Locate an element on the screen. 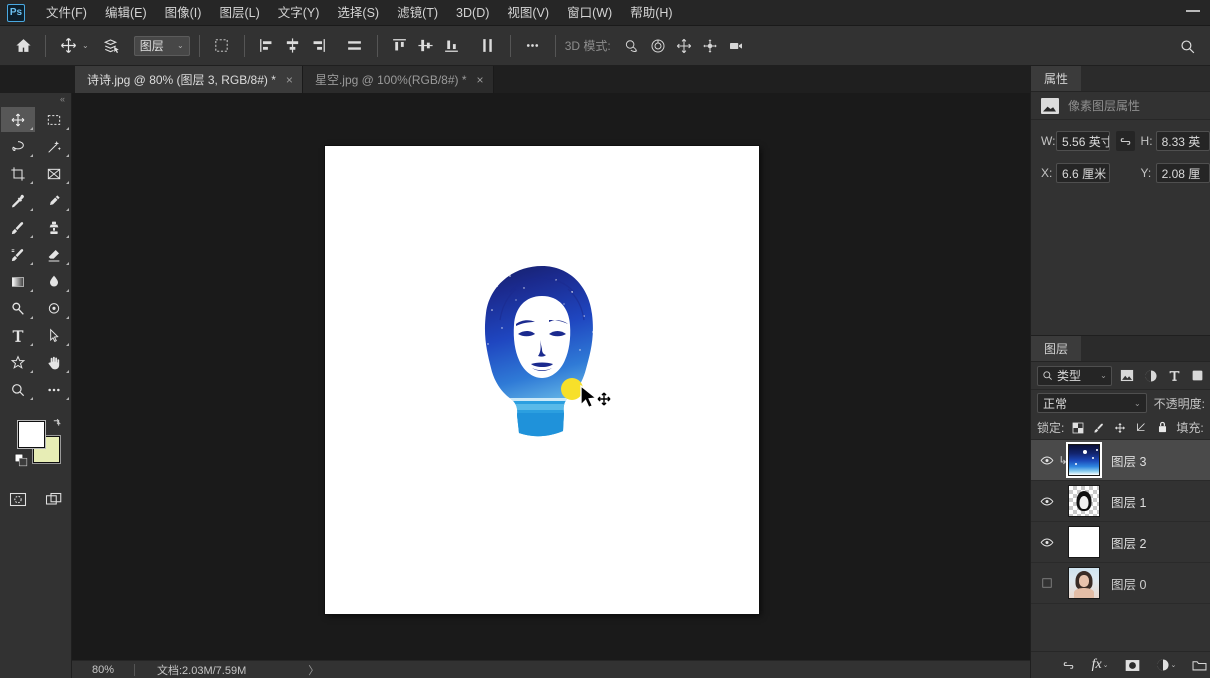 The image size is (1210, 678). menu-image: 图像(I) is located at coordinates (183, 13).